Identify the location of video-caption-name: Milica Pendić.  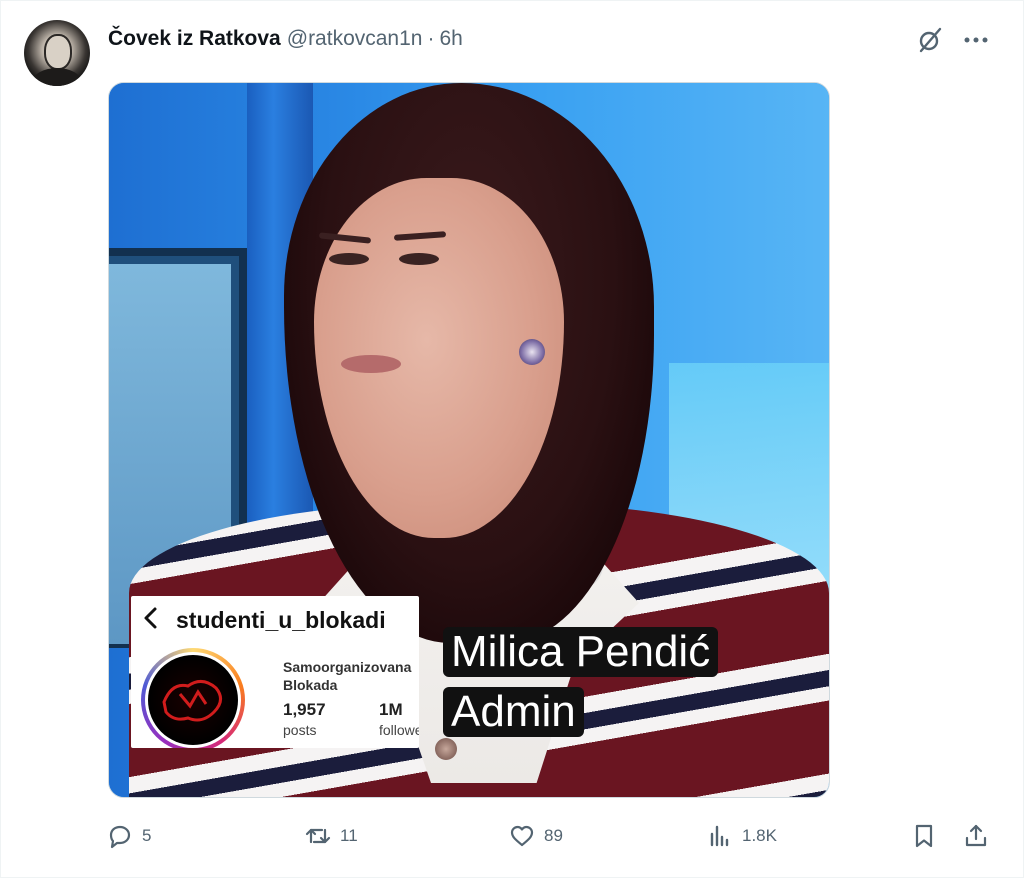
(581, 652).